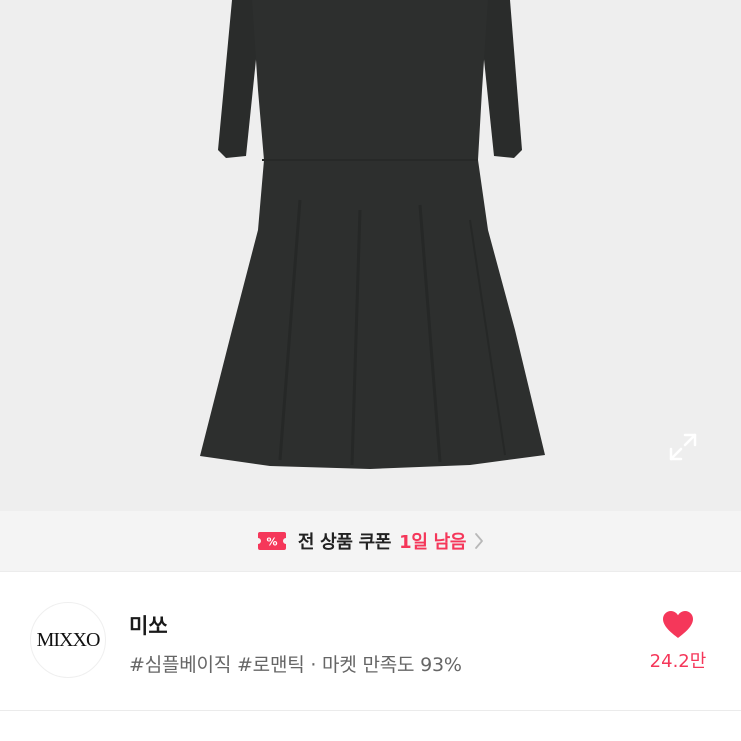  Describe the element at coordinates (148, 625) in the screenshot. I see `store-name: 미쏘` at that location.